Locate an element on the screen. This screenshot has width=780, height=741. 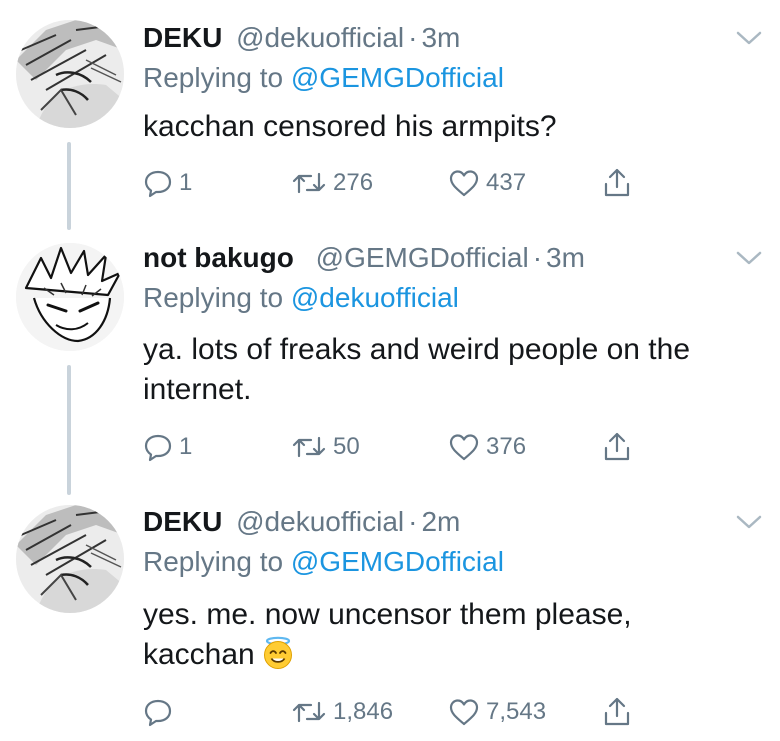
display-name: not bakugo is located at coordinates (218, 257).